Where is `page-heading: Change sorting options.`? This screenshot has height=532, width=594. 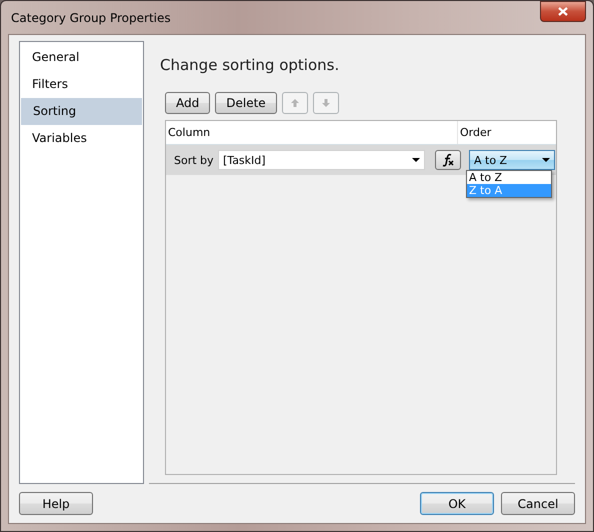
page-heading: Change sorting options. is located at coordinates (250, 65).